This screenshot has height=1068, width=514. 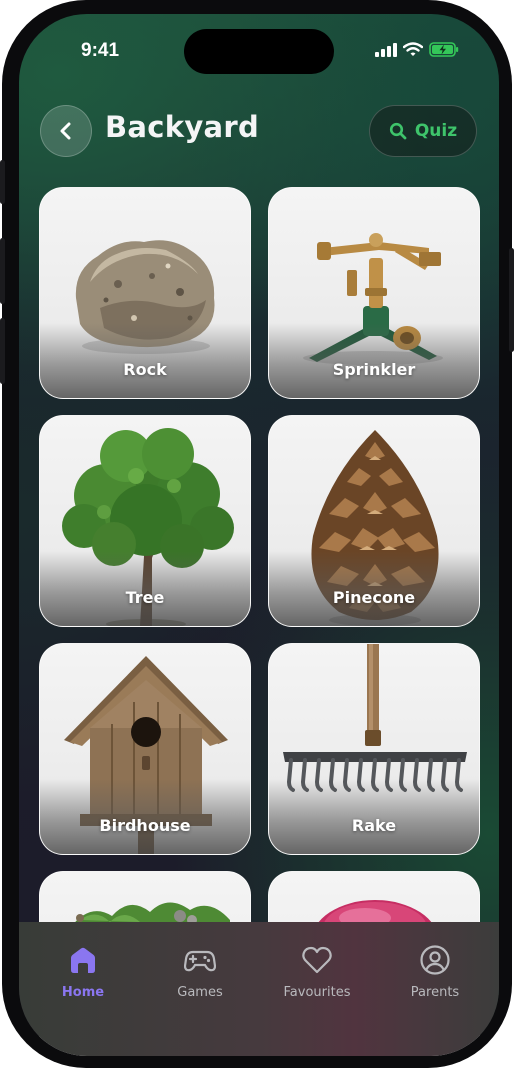 What do you see at coordinates (145, 597) in the screenshot?
I see `item-label: Tree` at bounding box center [145, 597].